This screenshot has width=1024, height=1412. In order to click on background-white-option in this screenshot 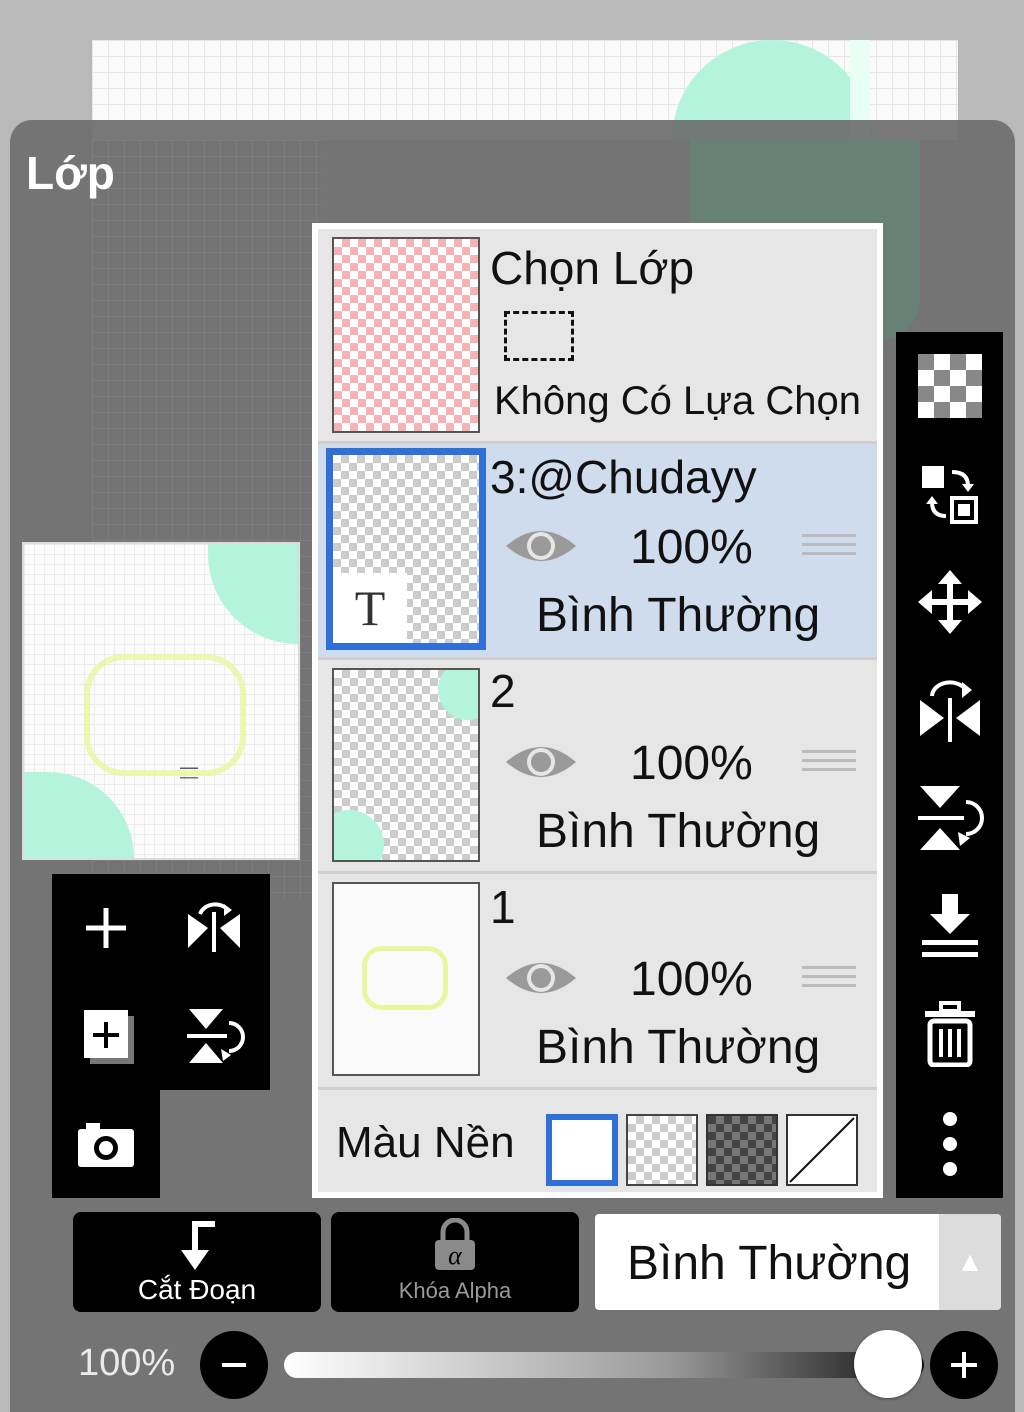, I will do `click(582, 1150)`.